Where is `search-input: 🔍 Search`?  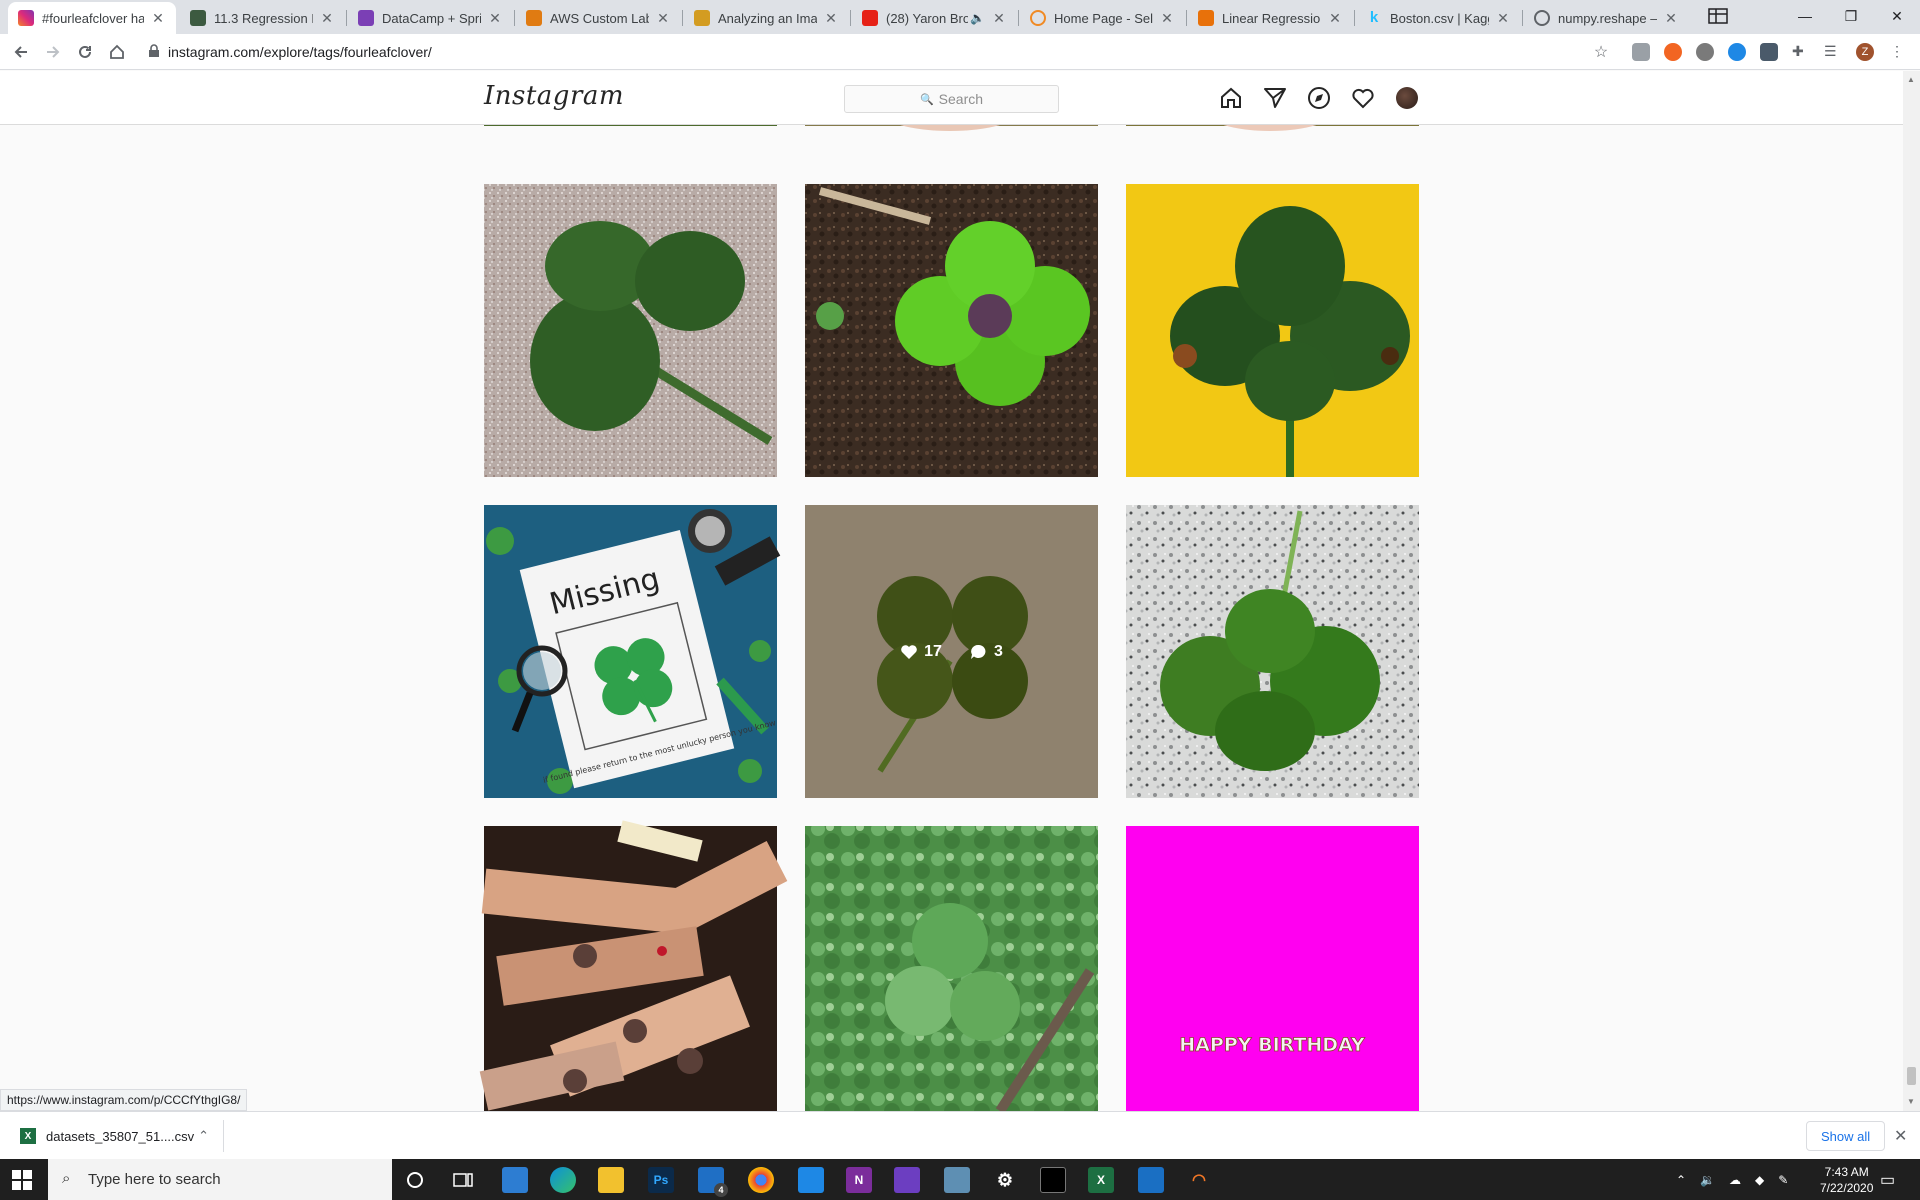
search-input: 🔍 Search is located at coordinates (951, 99).